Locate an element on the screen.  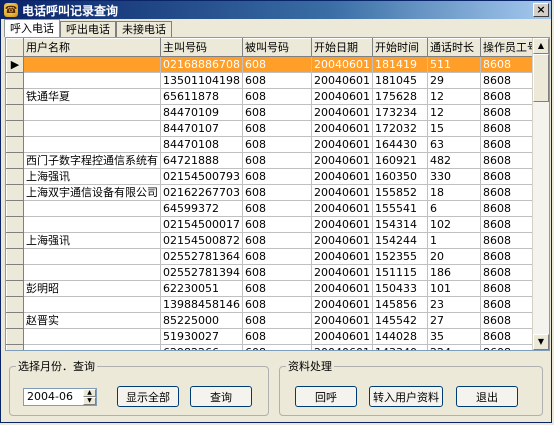
column-header-user-name: 用户名称 is located at coordinates (92, 47).